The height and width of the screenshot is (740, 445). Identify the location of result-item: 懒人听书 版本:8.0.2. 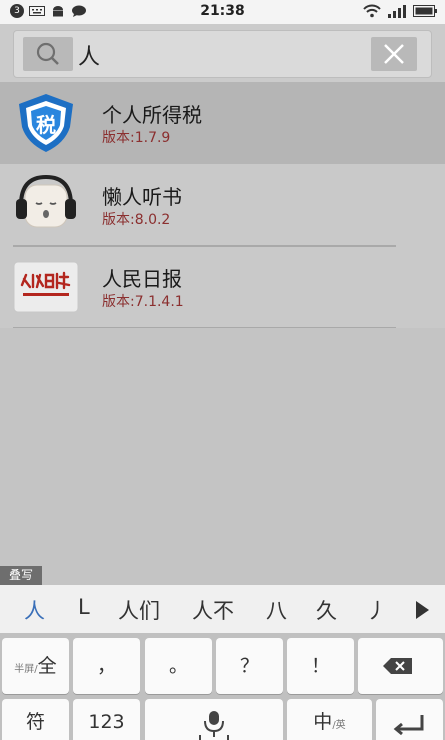
(222, 205).